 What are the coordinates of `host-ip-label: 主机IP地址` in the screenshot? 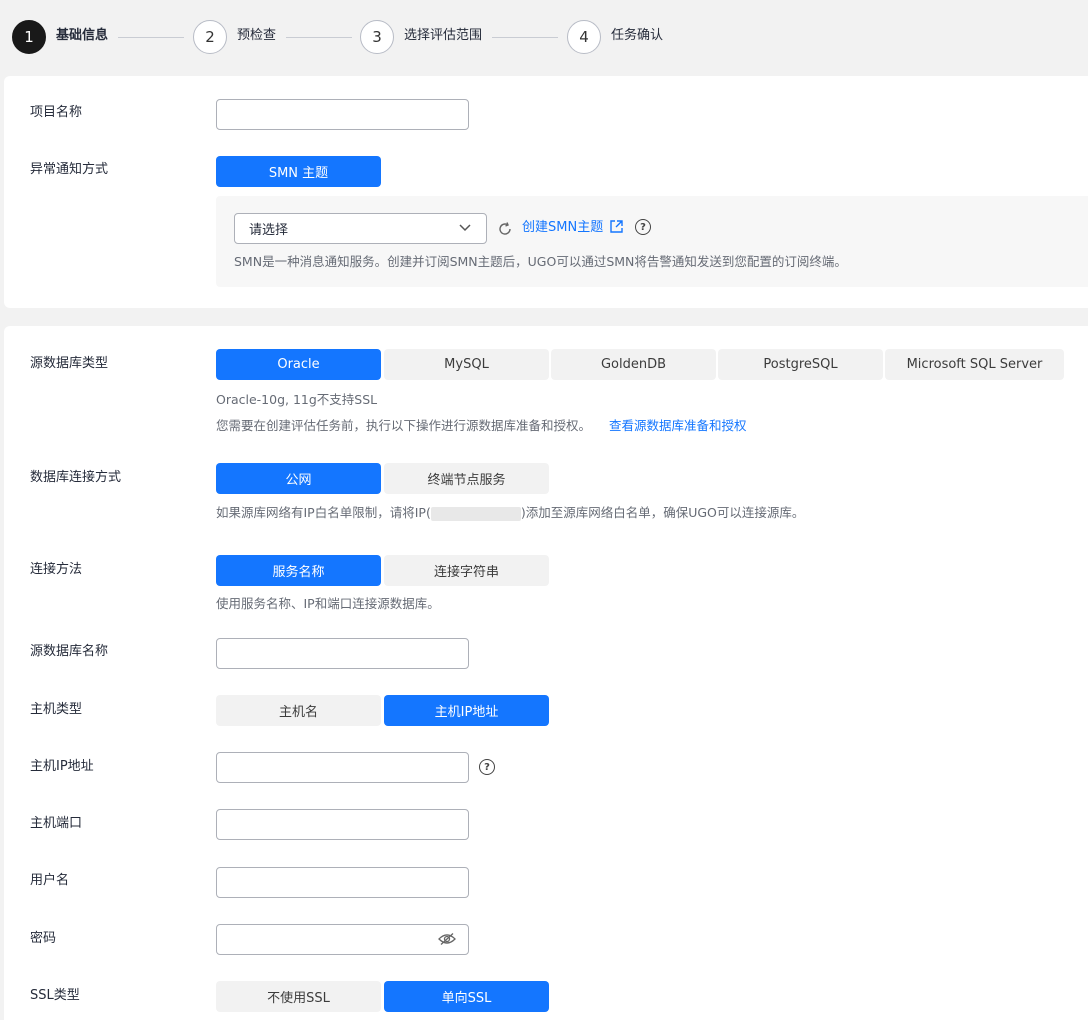 It's located at (62, 766).